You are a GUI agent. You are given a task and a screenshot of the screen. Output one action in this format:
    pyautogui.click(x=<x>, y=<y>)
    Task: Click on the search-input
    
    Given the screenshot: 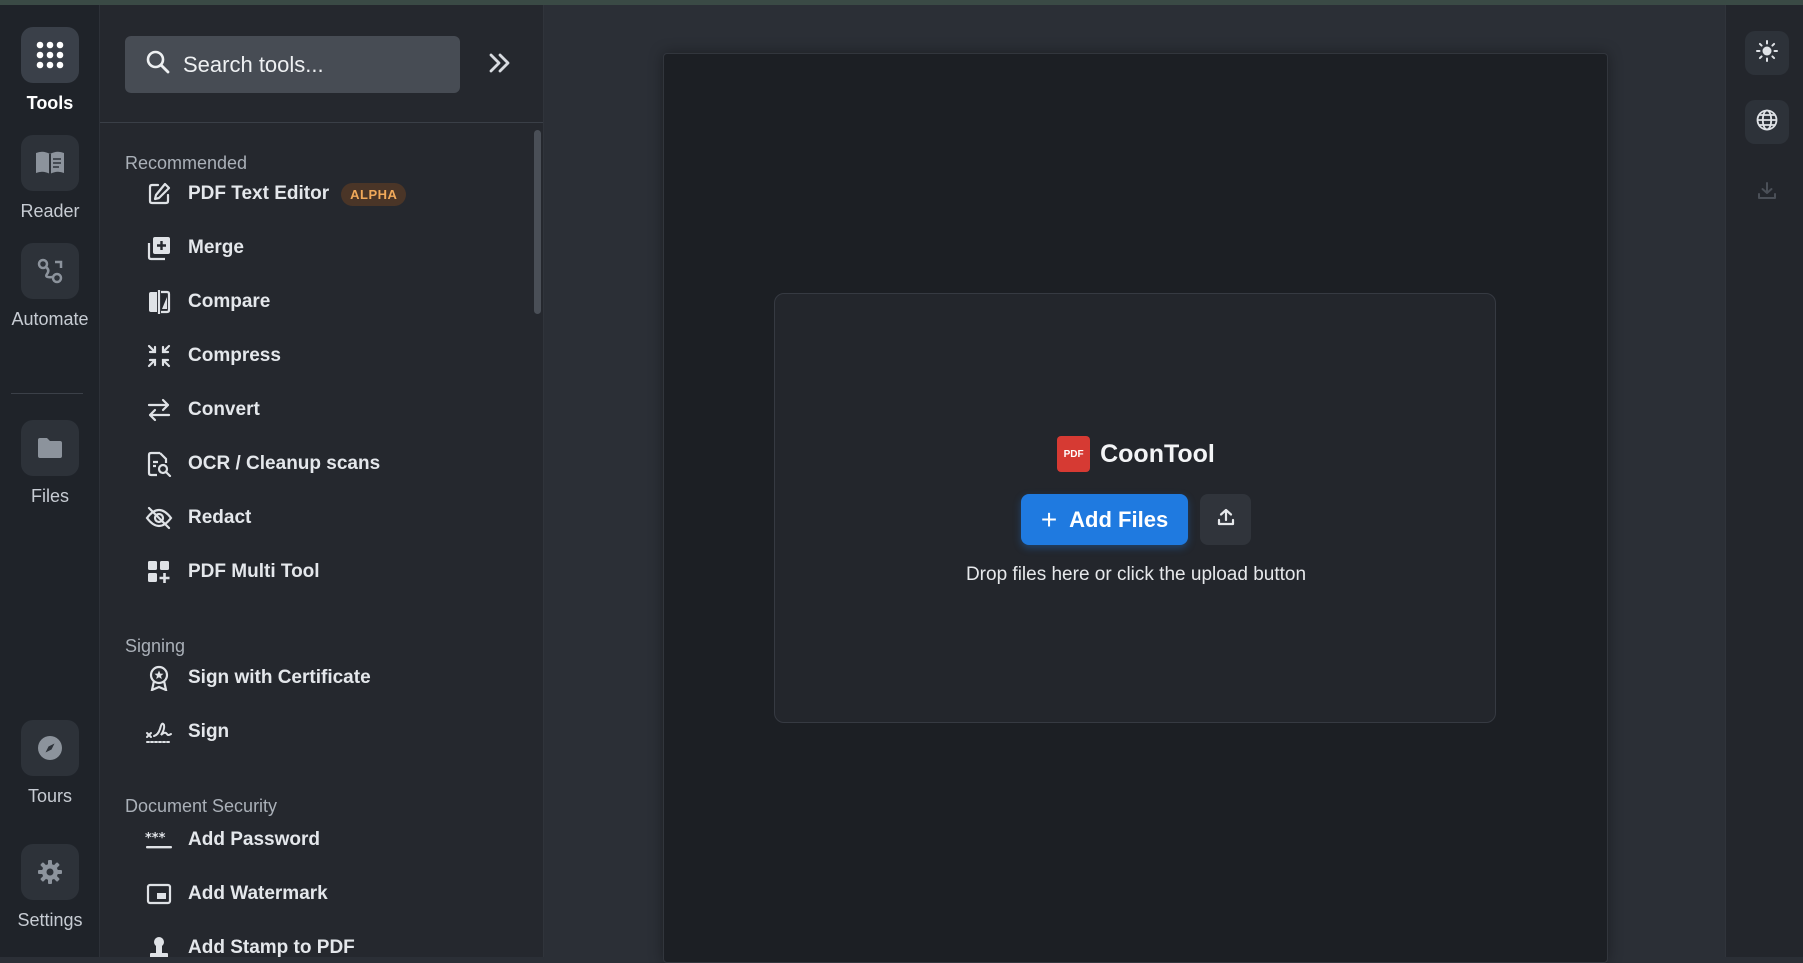 What is the action you would take?
    pyautogui.click(x=313, y=64)
    